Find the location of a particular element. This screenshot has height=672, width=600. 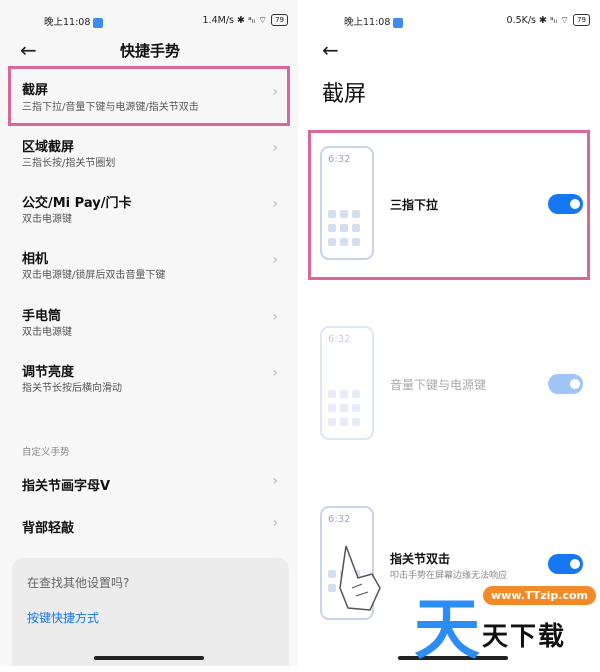

item-title: 手电筒 is located at coordinates (42, 316).